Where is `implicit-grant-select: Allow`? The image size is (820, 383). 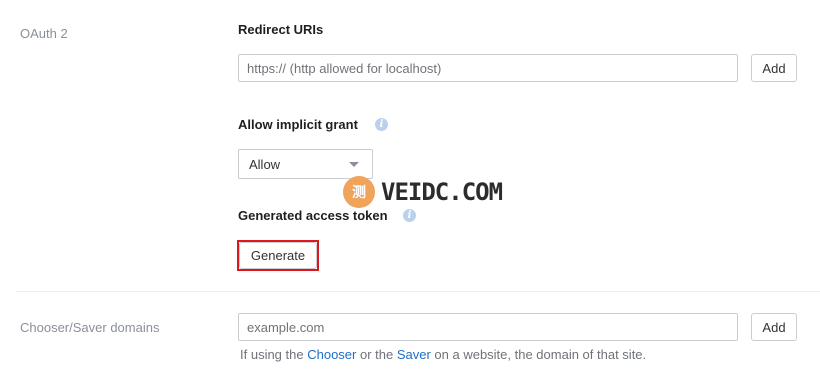 implicit-grant-select: Allow is located at coordinates (305, 164).